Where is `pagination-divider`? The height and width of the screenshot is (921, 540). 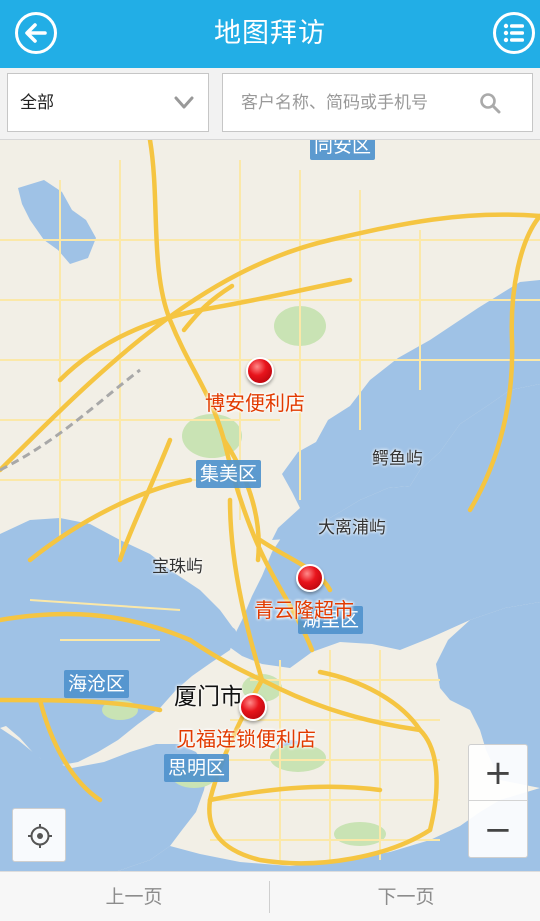 pagination-divider is located at coordinates (269, 897).